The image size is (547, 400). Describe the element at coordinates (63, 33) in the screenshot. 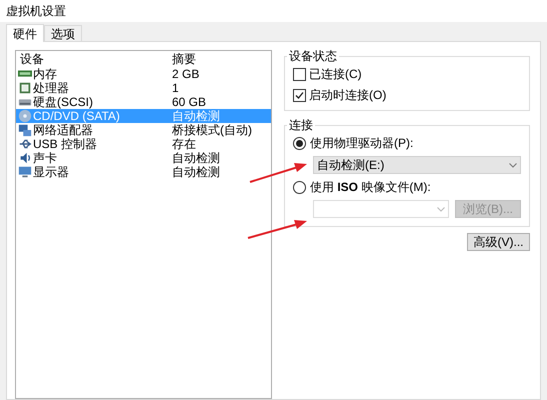

I see `tab: 选项` at that location.